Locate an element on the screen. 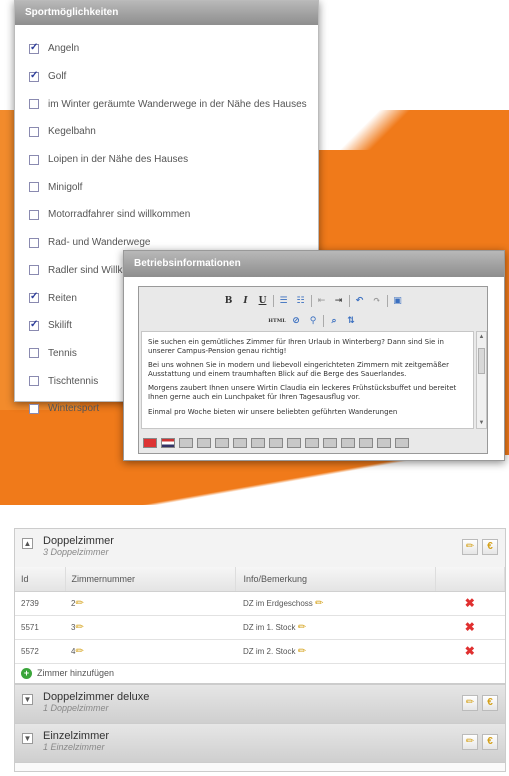  scroll-up-icon: ▲ is located at coordinates (481, 337).